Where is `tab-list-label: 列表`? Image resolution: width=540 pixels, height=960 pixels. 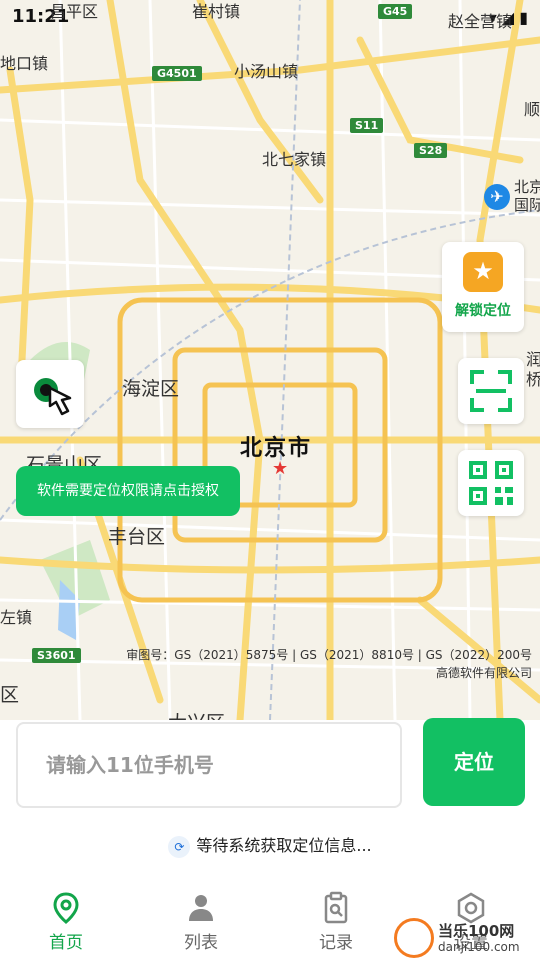
tab-list-label: 列表 is located at coordinates (201, 943).